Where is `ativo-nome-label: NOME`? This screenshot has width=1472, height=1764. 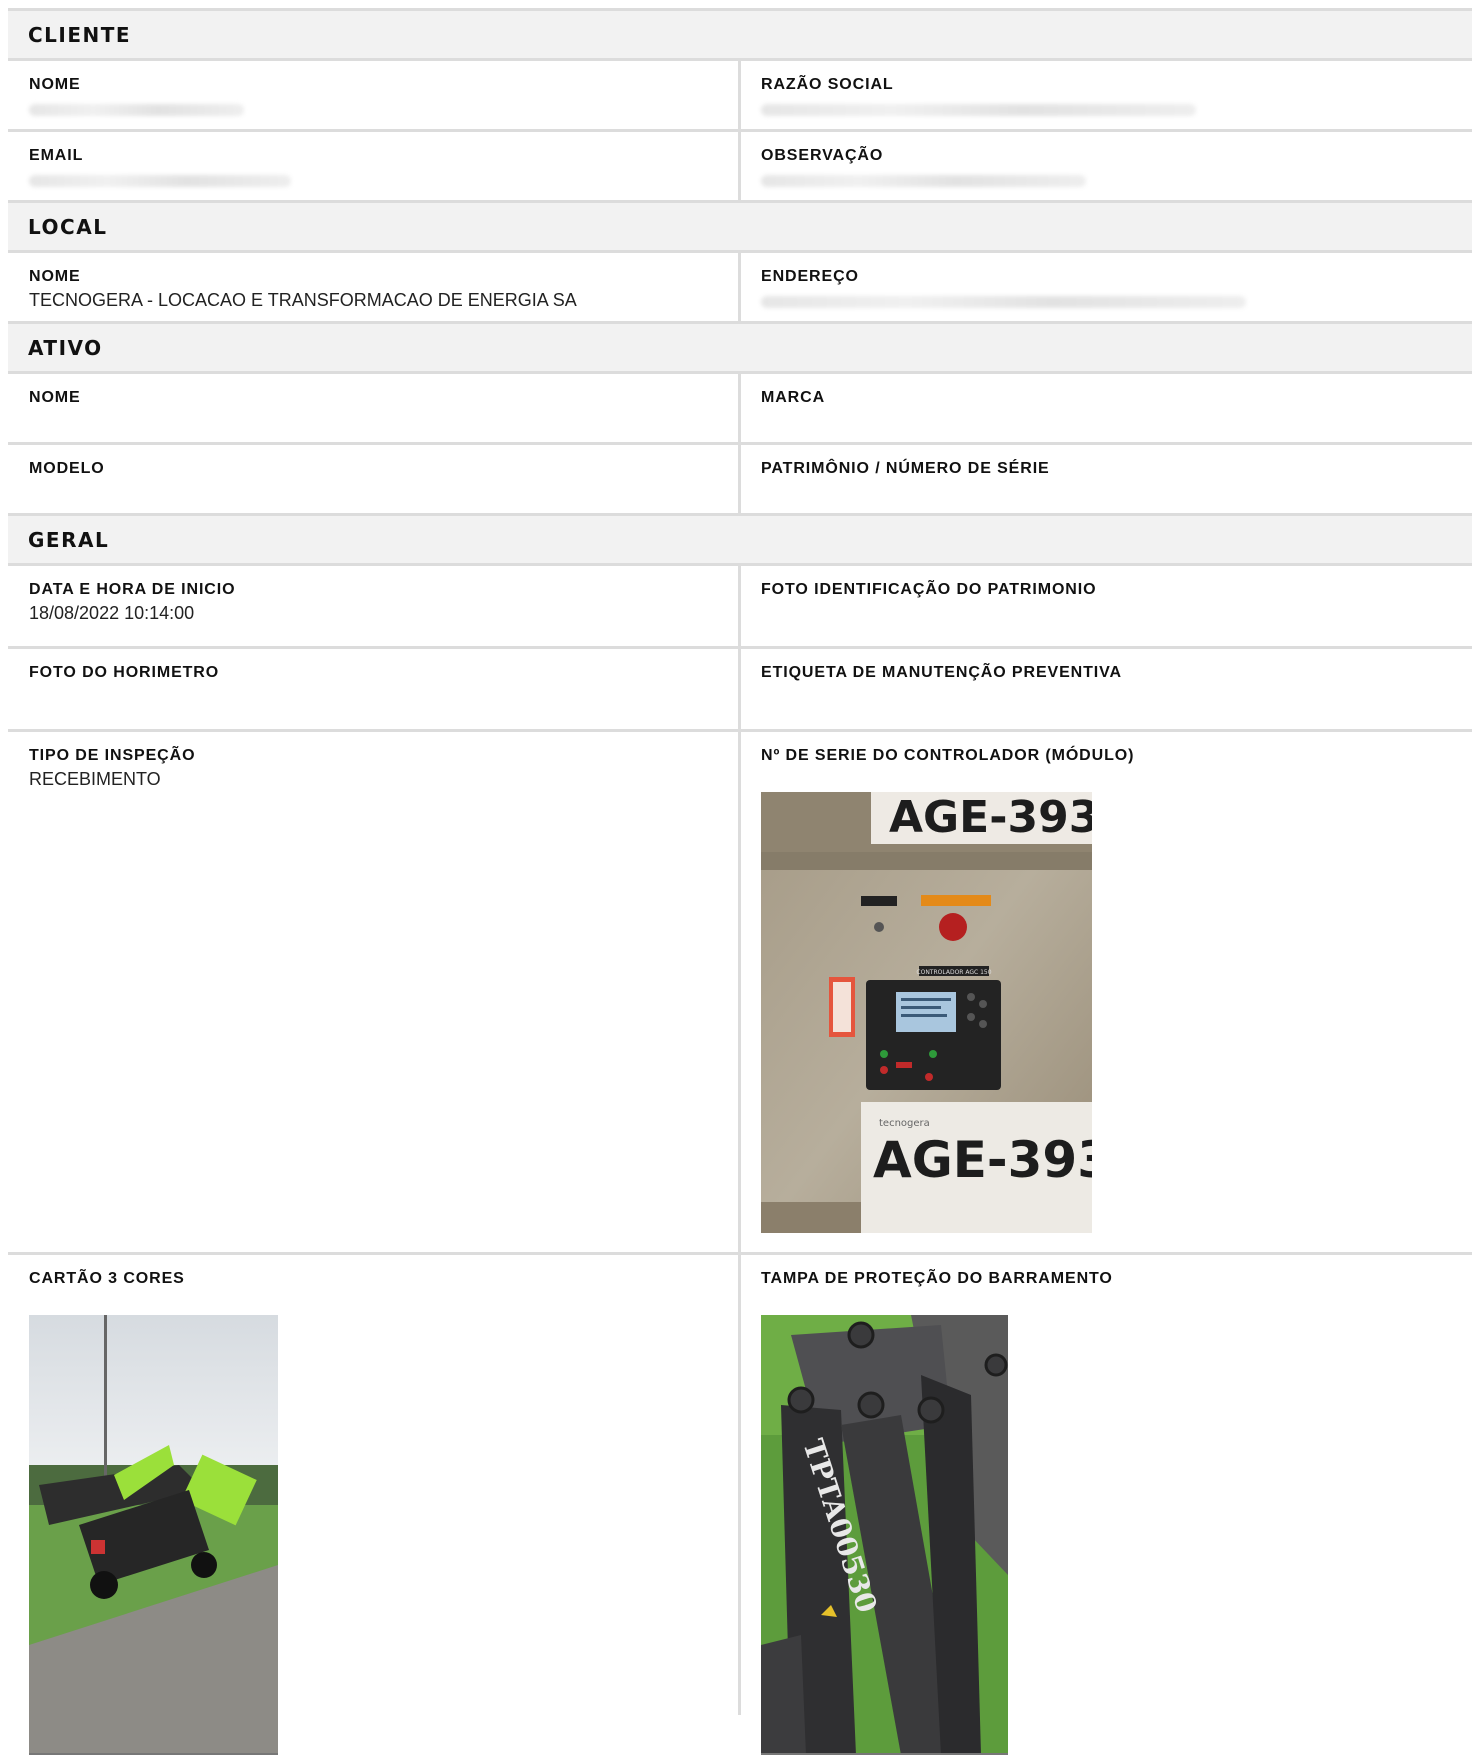
ativo-nome-label: NOME is located at coordinates (55, 397).